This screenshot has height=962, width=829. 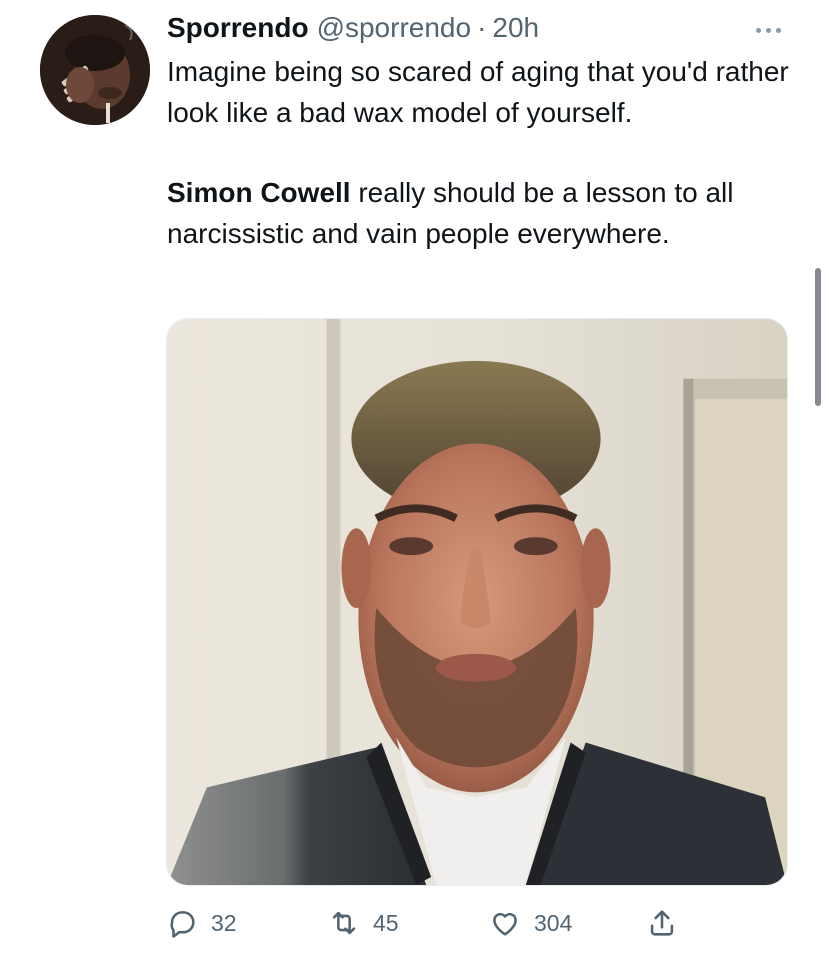 I want to click on reply-icon, so click(x=182, y=924).